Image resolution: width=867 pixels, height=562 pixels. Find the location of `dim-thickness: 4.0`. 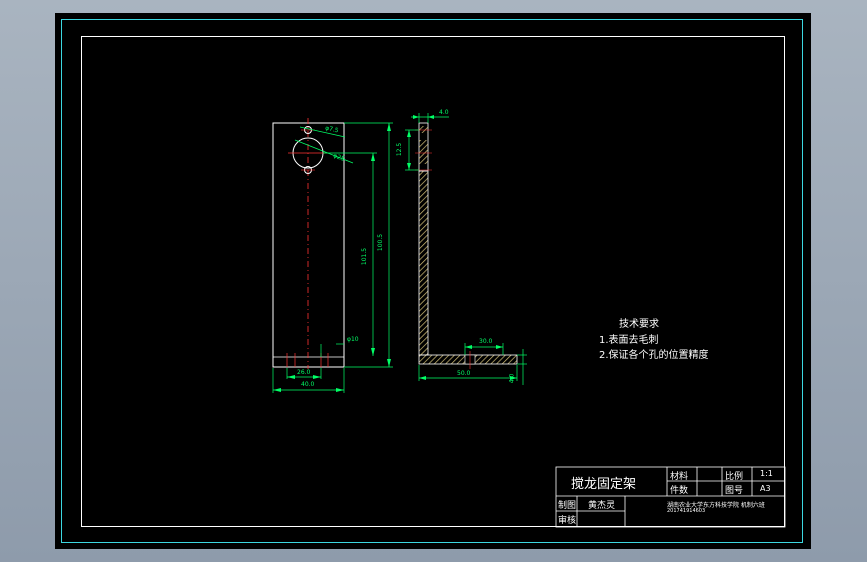

dim-thickness: 4.0 is located at coordinates (444, 112).